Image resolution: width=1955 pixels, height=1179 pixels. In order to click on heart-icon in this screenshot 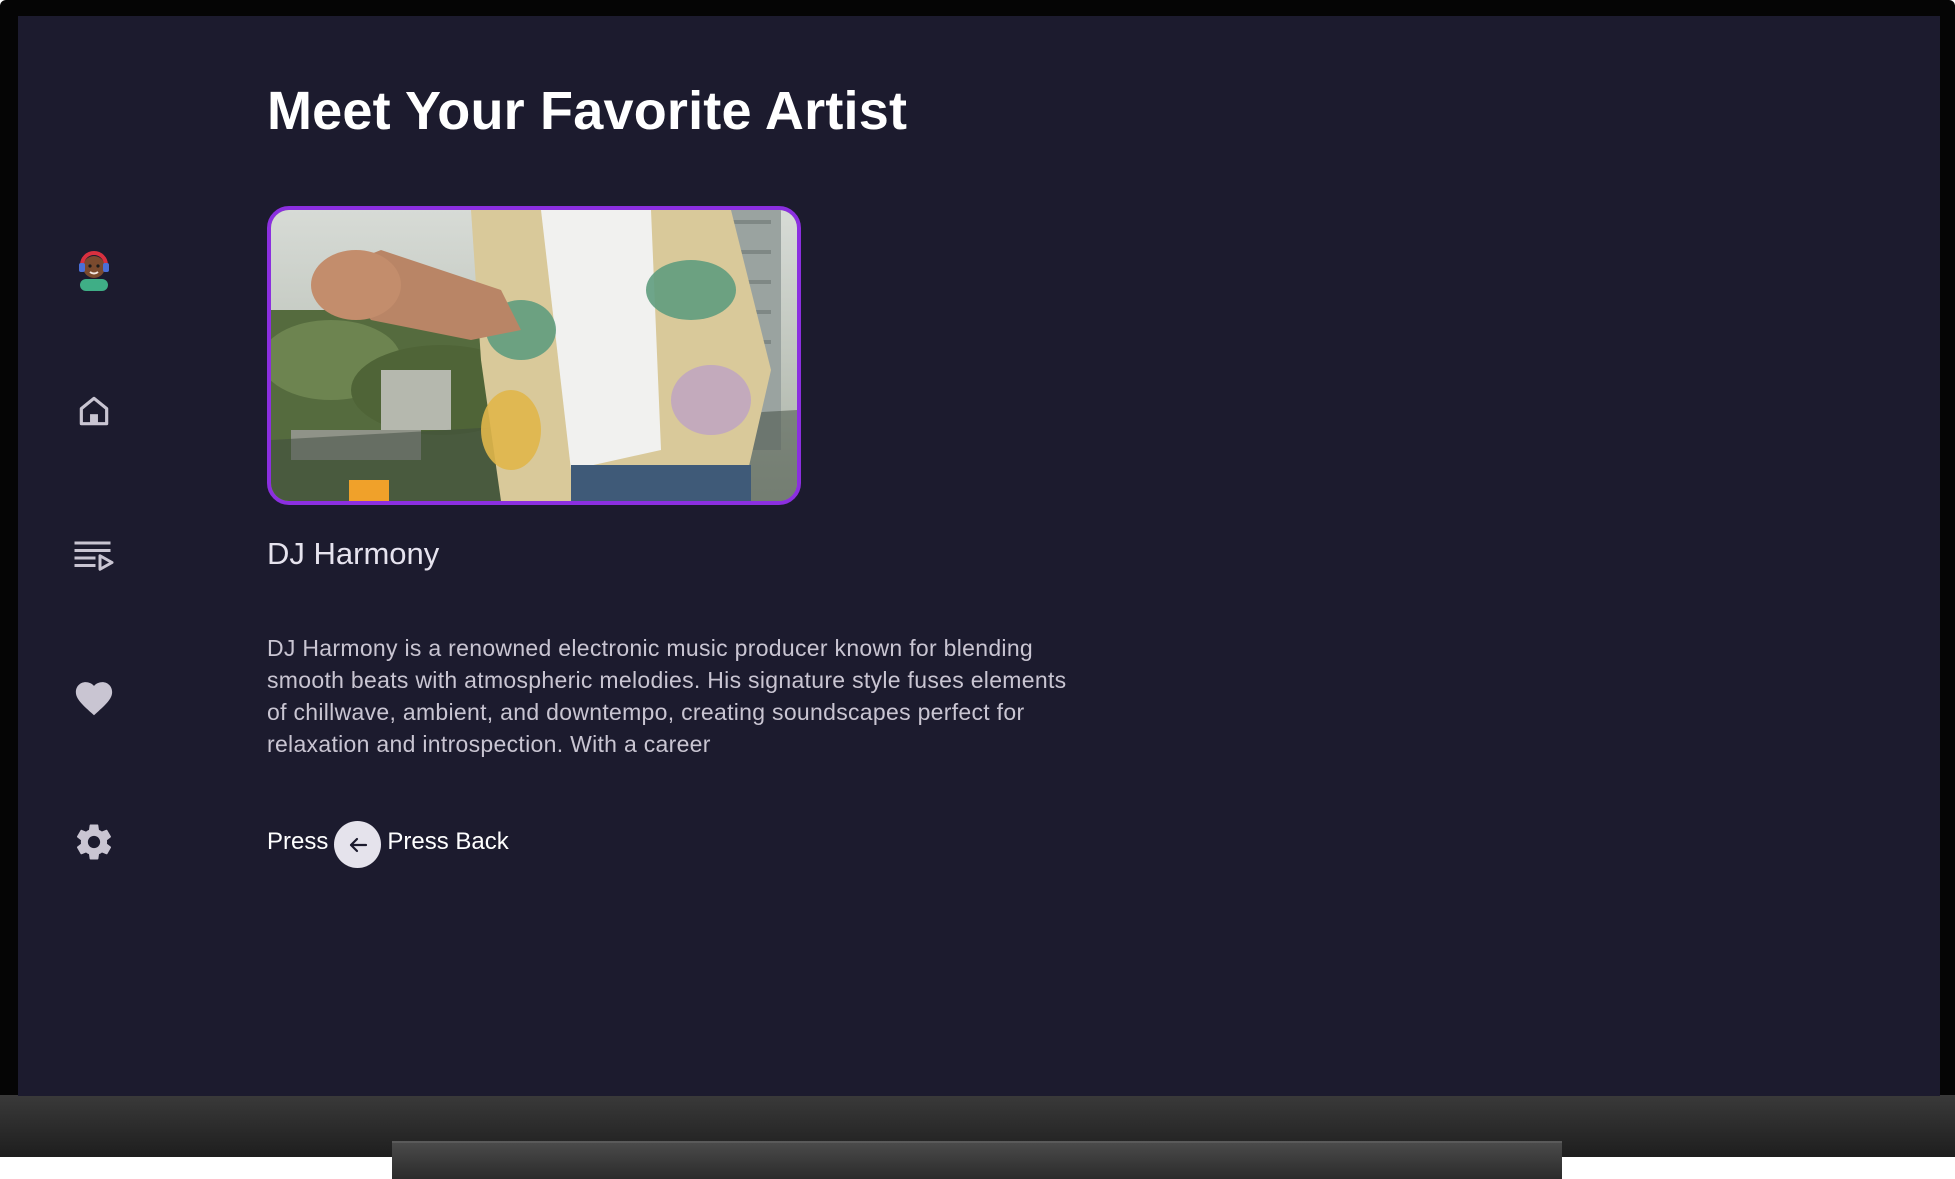, I will do `click(94, 699)`.